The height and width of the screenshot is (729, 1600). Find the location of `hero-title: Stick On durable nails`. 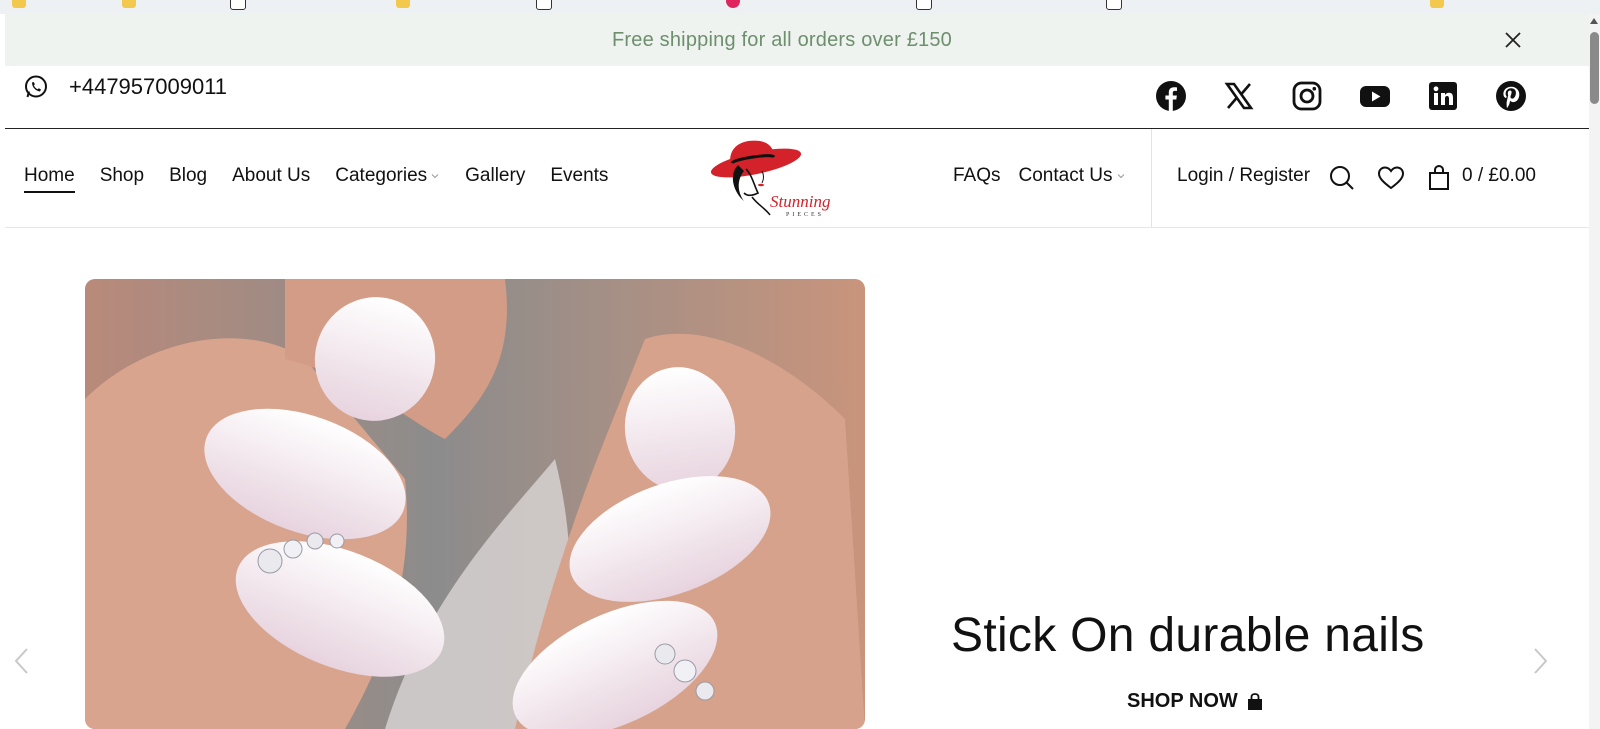

hero-title: Stick On durable nails is located at coordinates (1188, 635).